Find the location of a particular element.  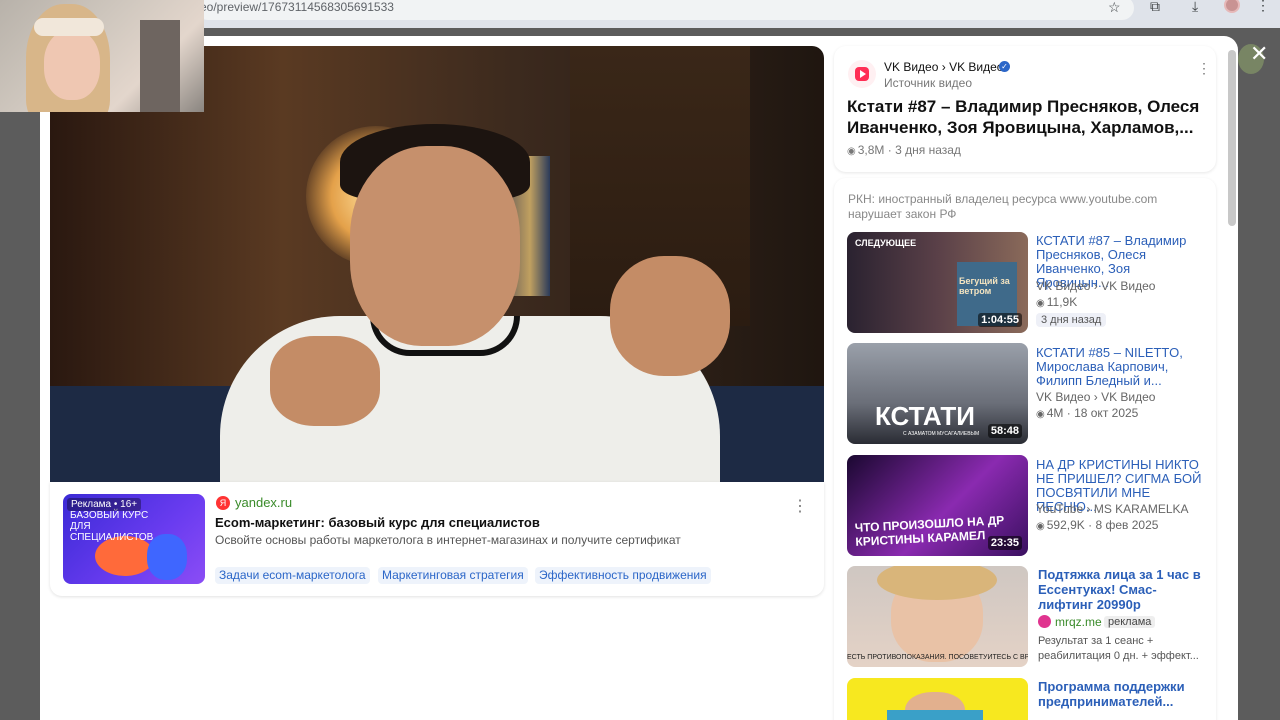

vk-video-logo-icon is located at coordinates (862, 74).